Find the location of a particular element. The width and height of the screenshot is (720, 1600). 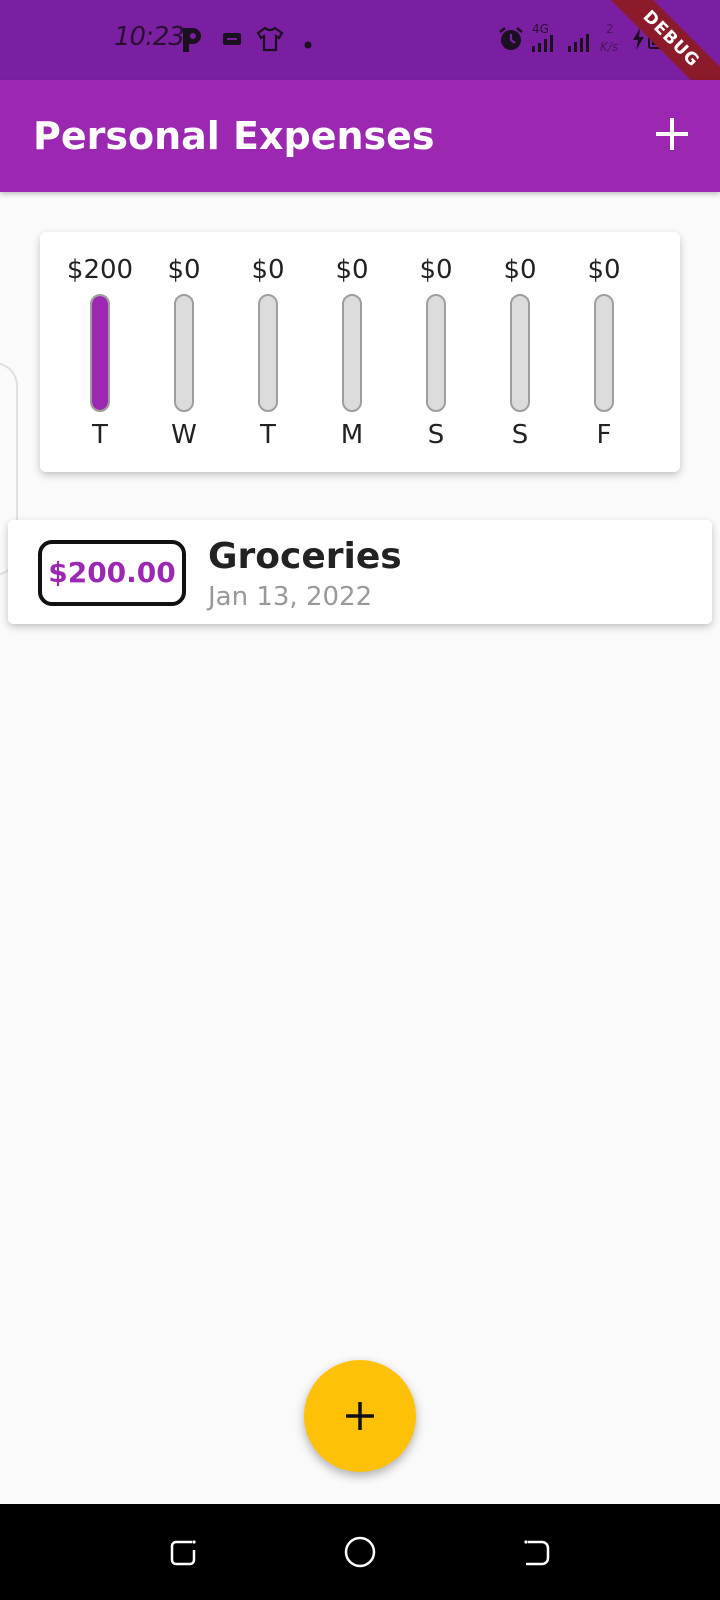

home-icon is located at coordinates (360, 1552).